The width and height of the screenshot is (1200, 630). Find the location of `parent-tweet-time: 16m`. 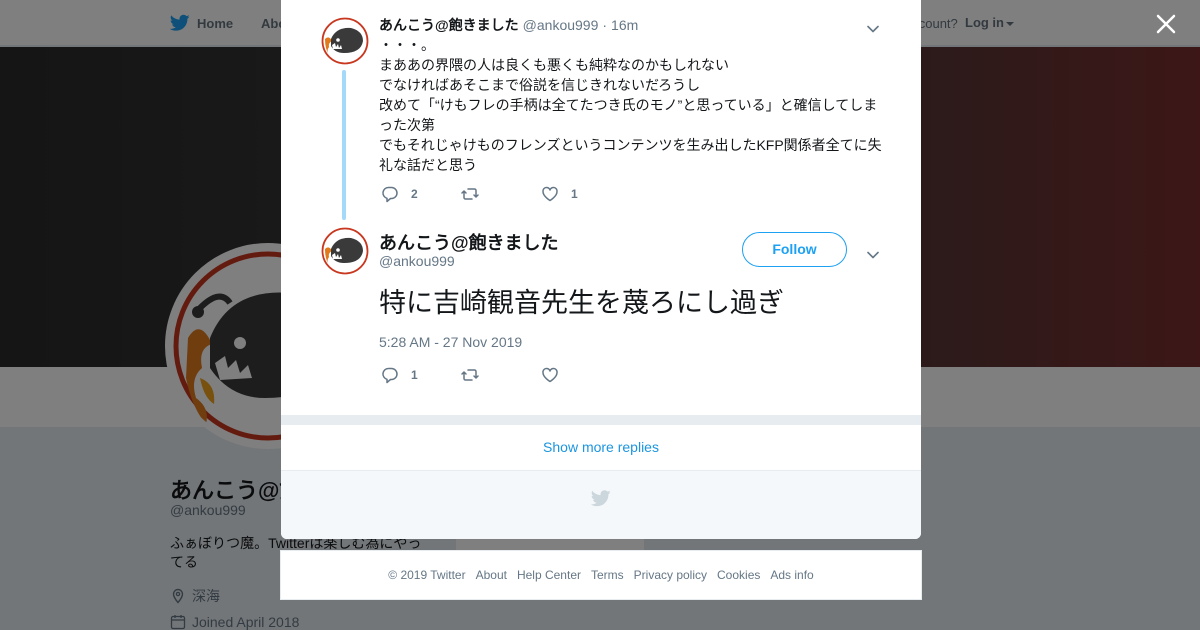

parent-tweet-time: 16m is located at coordinates (624, 25).